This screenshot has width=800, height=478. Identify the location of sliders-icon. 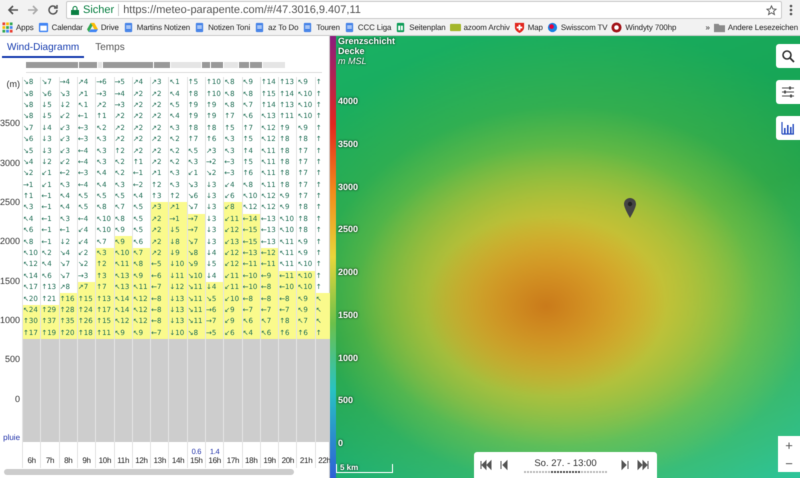
(788, 92).